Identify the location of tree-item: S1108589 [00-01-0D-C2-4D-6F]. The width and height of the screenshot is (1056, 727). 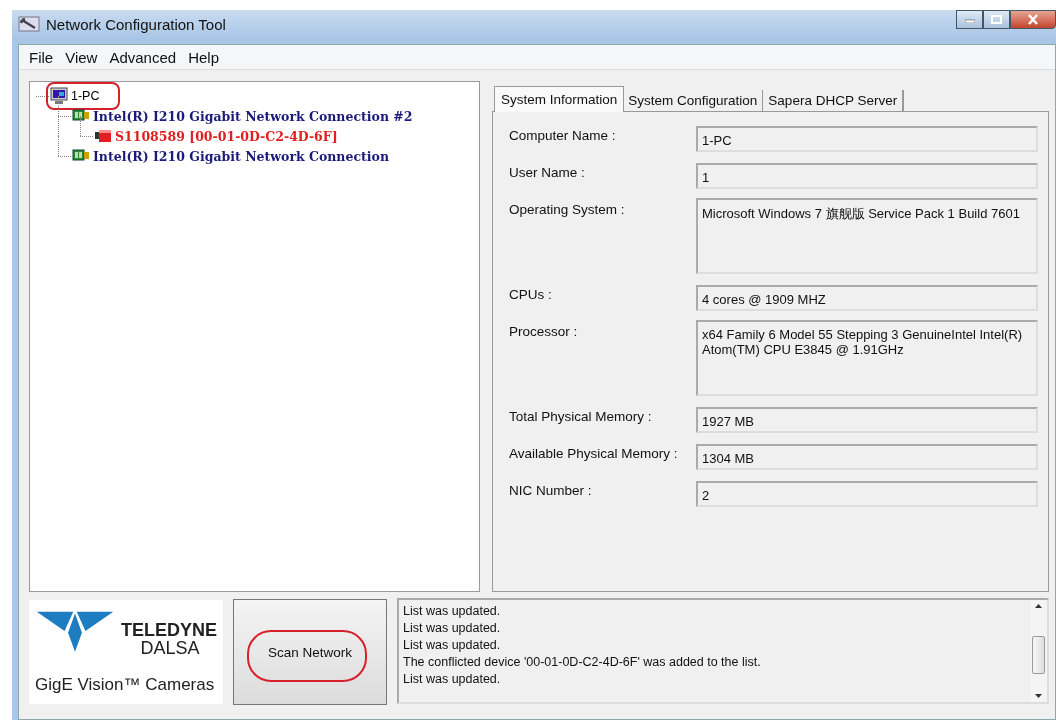
(226, 136).